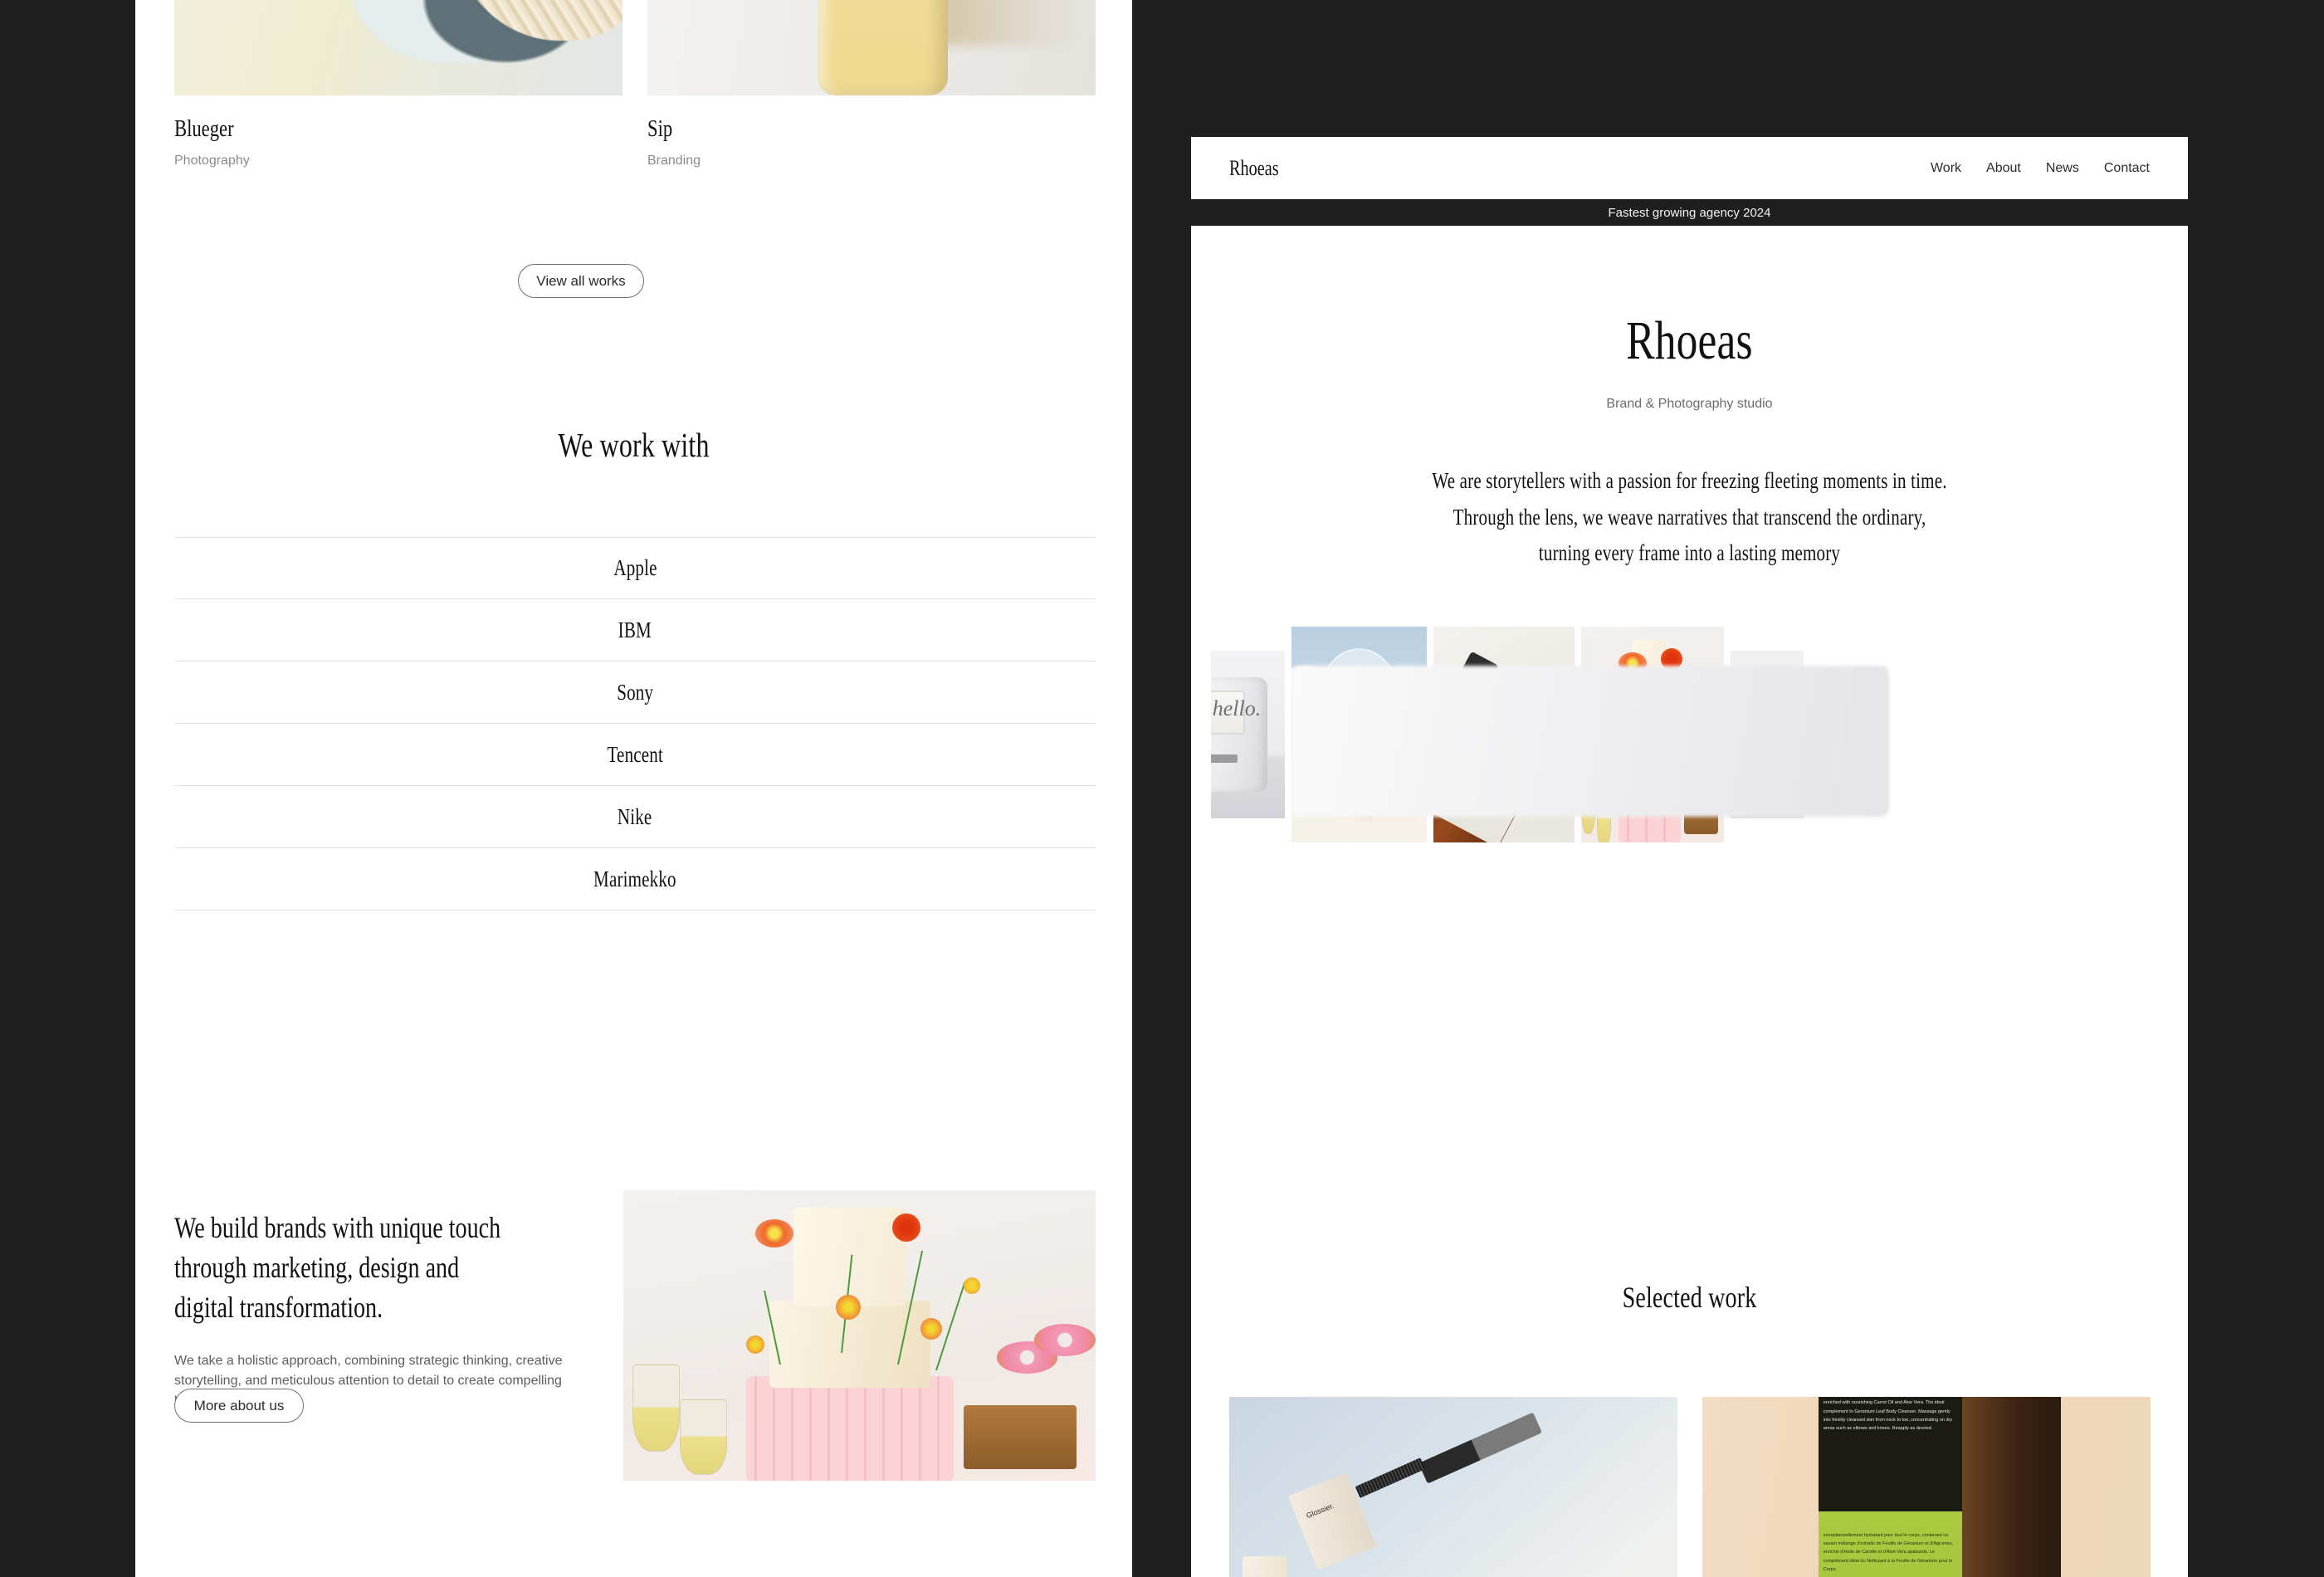 Image resolution: width=2324 pixels, height=1577 pixels. Describe the element at coordinates (634, 445) in the screenshot. I see `clients-heading: We work with` at that location.